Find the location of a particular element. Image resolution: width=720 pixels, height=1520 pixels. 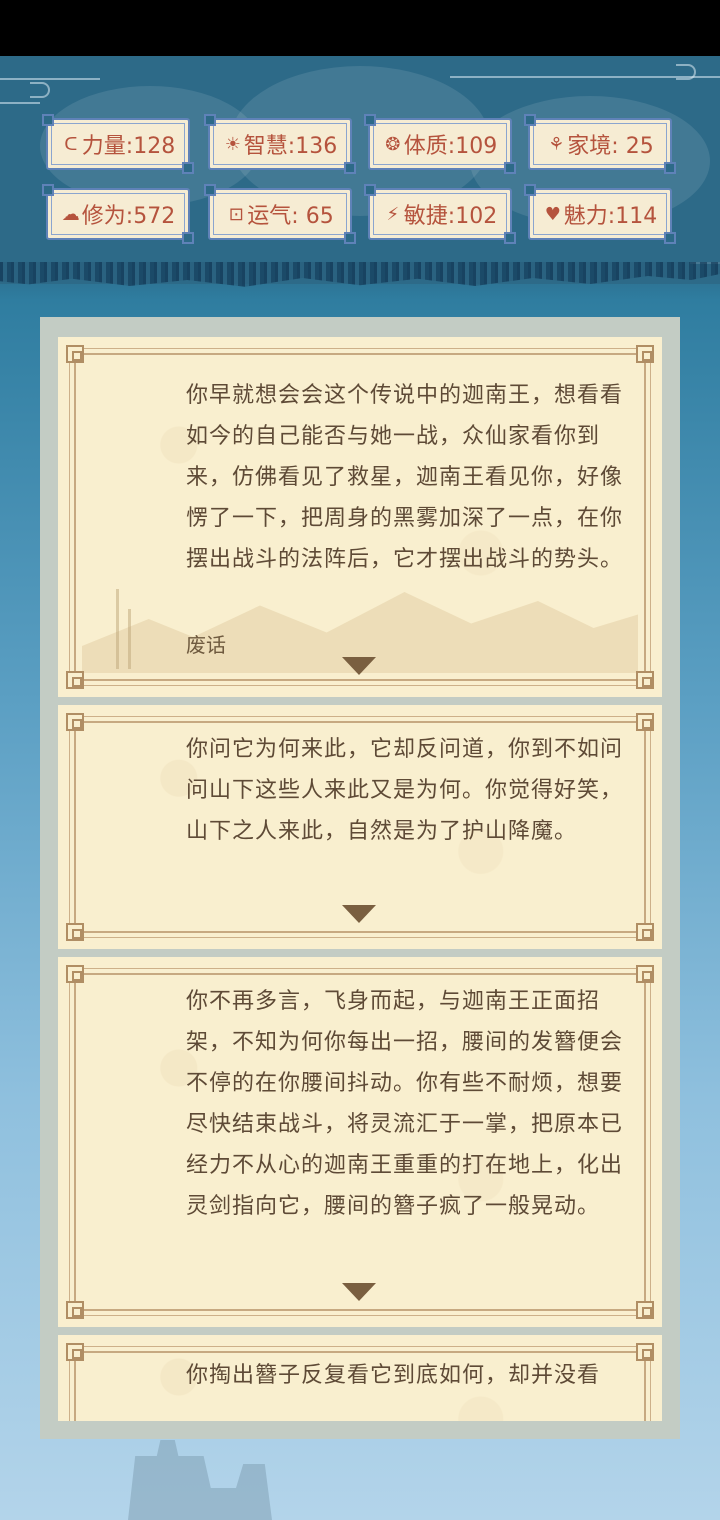

stat-strength: ᑕ 力量:128 is located at coordinates (118, 144).